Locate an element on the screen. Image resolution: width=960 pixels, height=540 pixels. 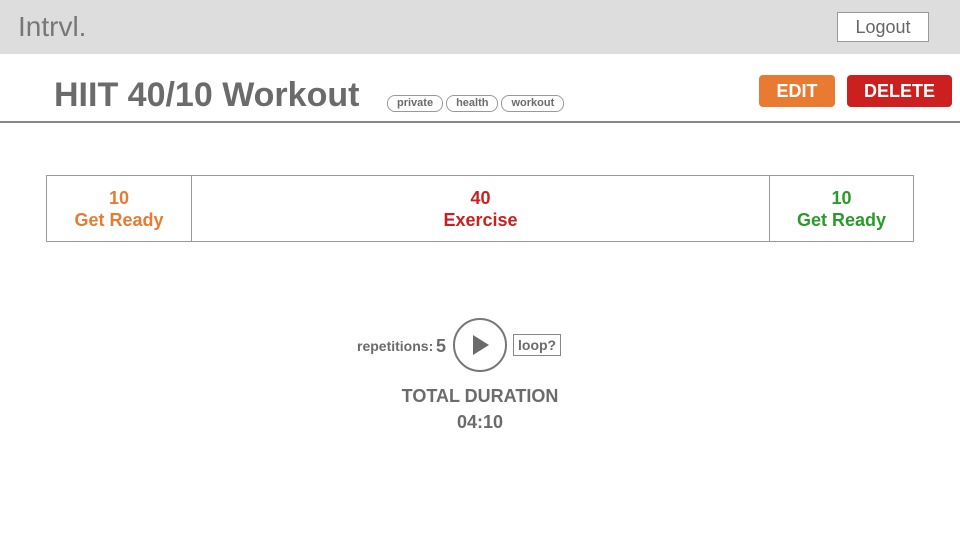
interval-segment-get-ready: 10 Get Ready is located at coordinates (119, 208).